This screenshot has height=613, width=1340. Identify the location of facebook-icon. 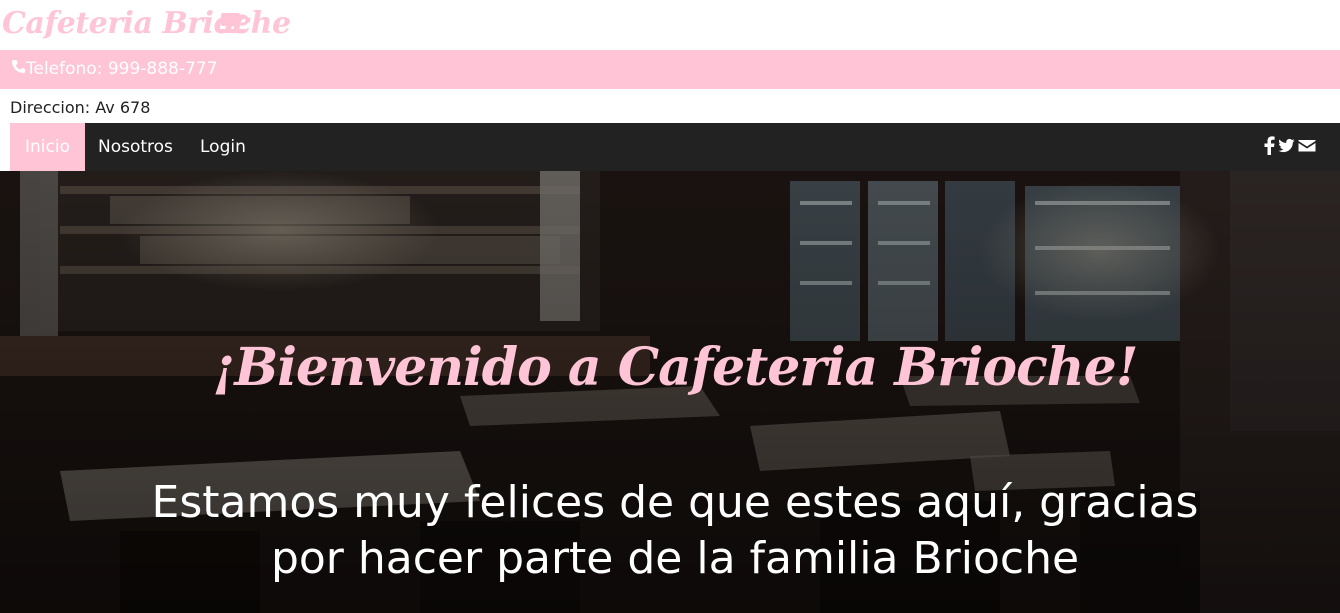
(1269, 145).